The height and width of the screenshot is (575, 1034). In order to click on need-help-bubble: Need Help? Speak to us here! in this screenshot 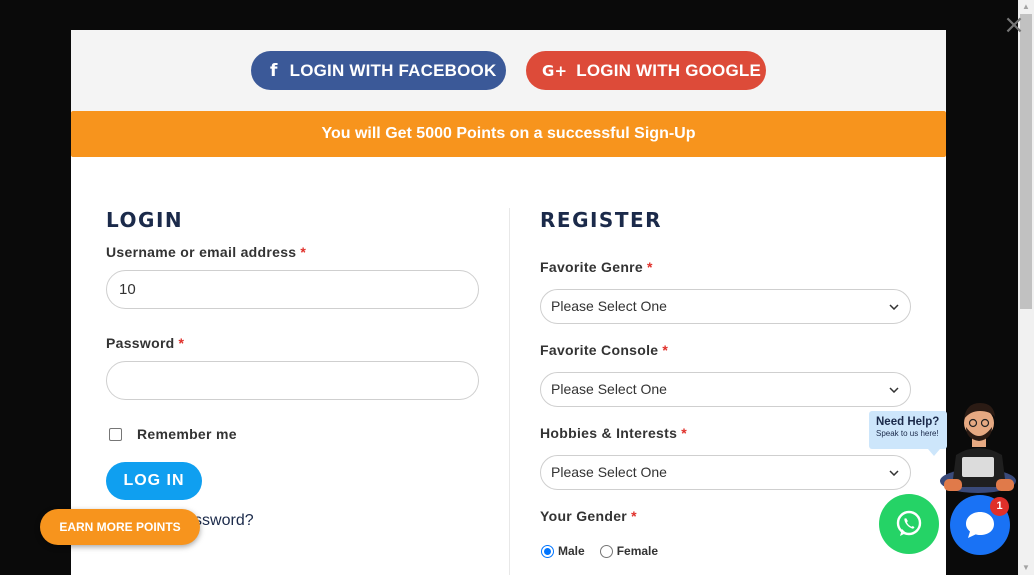, I will do `click(908, 430)`.